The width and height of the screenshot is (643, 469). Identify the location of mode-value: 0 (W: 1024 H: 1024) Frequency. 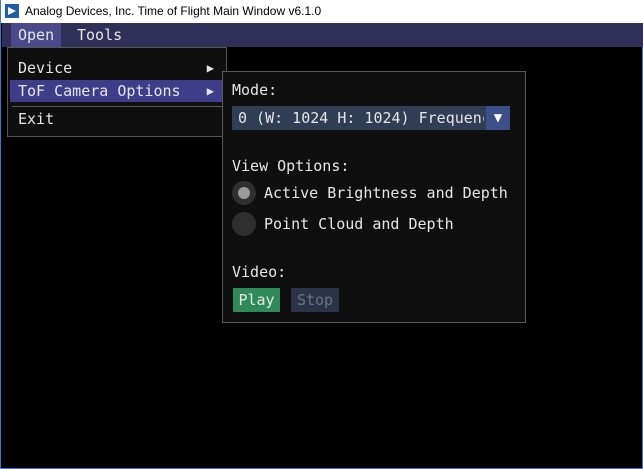
(361, 118).